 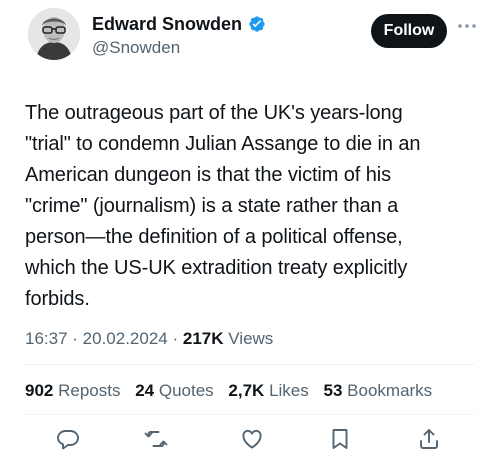 What do you see at coordinates (68, 439) in the screenshot?
I see `reply-icon` at bounding box center [68, 439].